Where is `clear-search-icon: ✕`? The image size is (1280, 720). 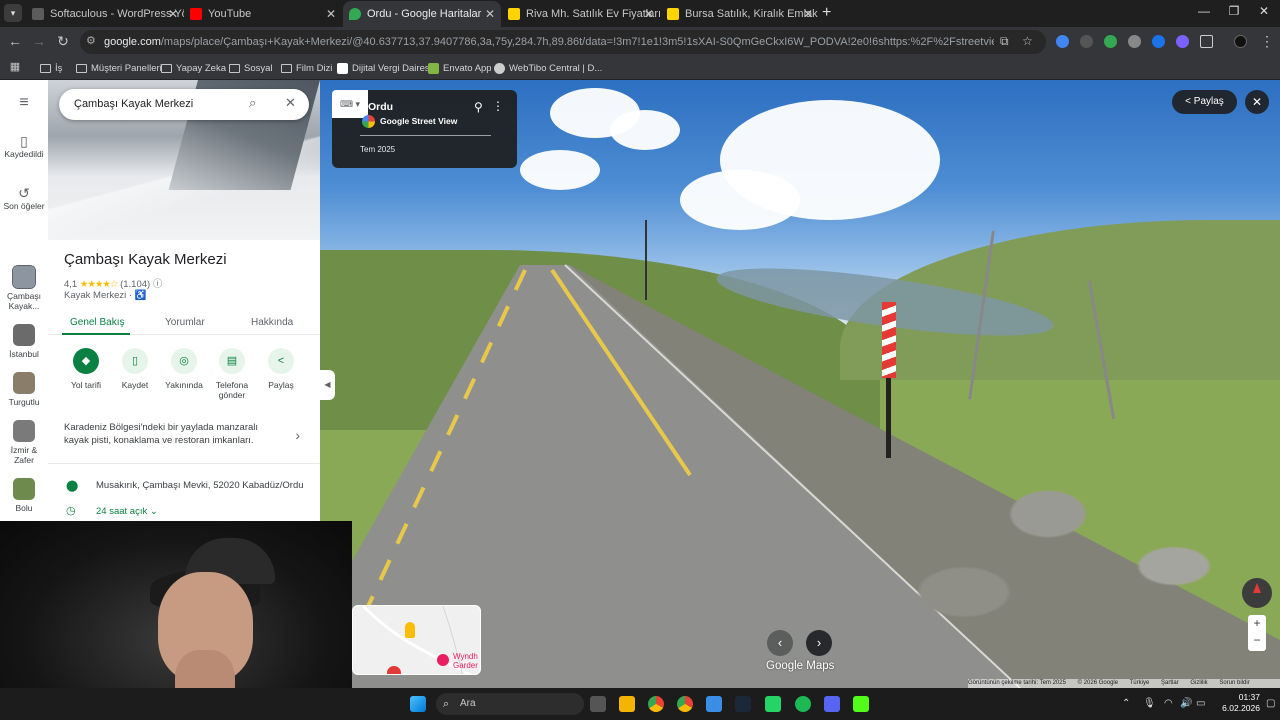 clear-search-icon: ✕ is located at coordinates (290, 103).